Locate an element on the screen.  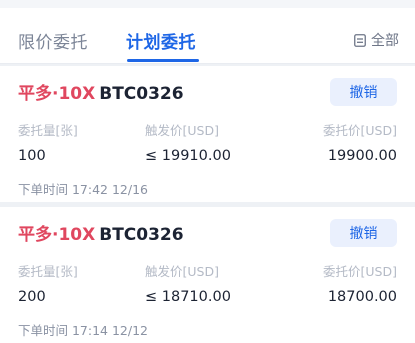
qty-value: 100 is located at coordinates (32, 156).